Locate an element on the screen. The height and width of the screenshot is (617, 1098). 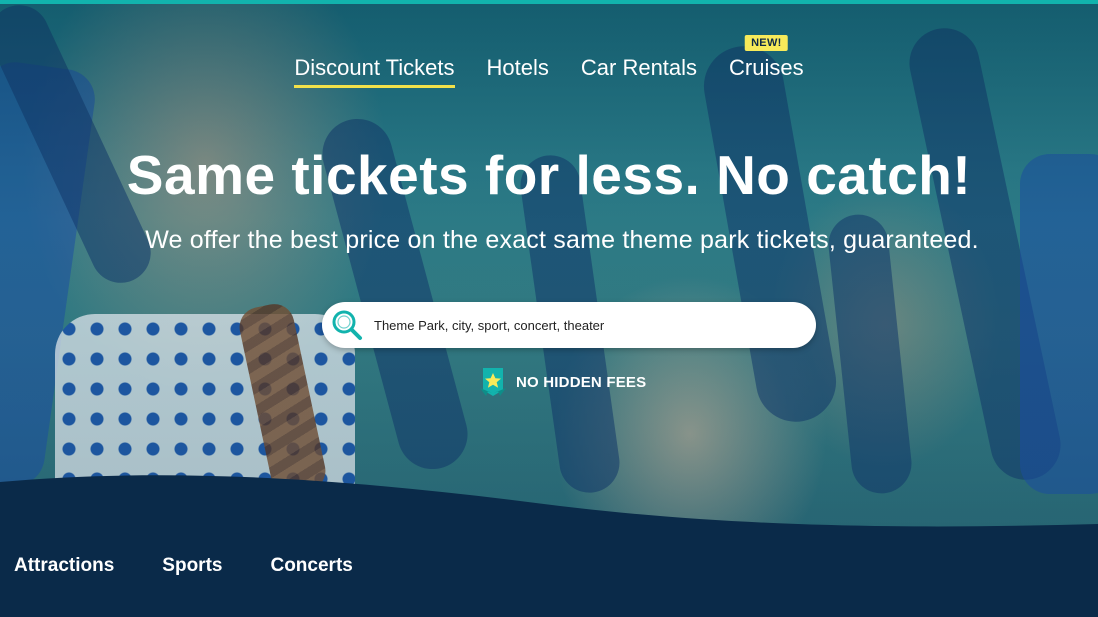
nav-label: Discount Tickets is located at coordinates (374, 67).